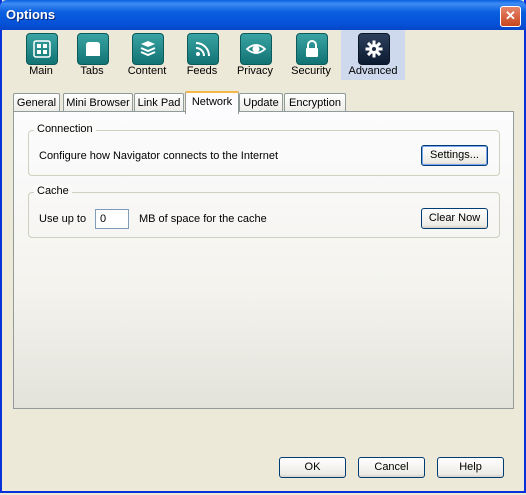 The height and width of the screenshot is (495, 526). What do you see at coordinates (391, 467) in the screenshot?
I see `cancel-button: Cancel` at bounding box center [391, 467].